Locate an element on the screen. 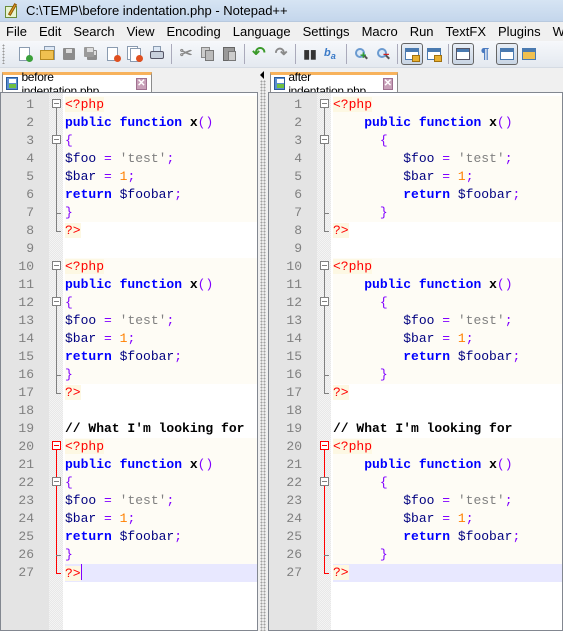  zoom-out-button: − is located at coordinates (383, 54).